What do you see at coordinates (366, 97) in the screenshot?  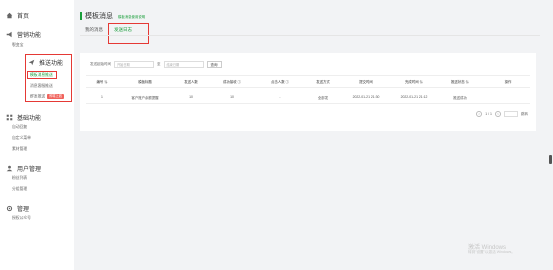 I see `table-cell: 2022-01-21 21:30` at bounding box center [366, 97].